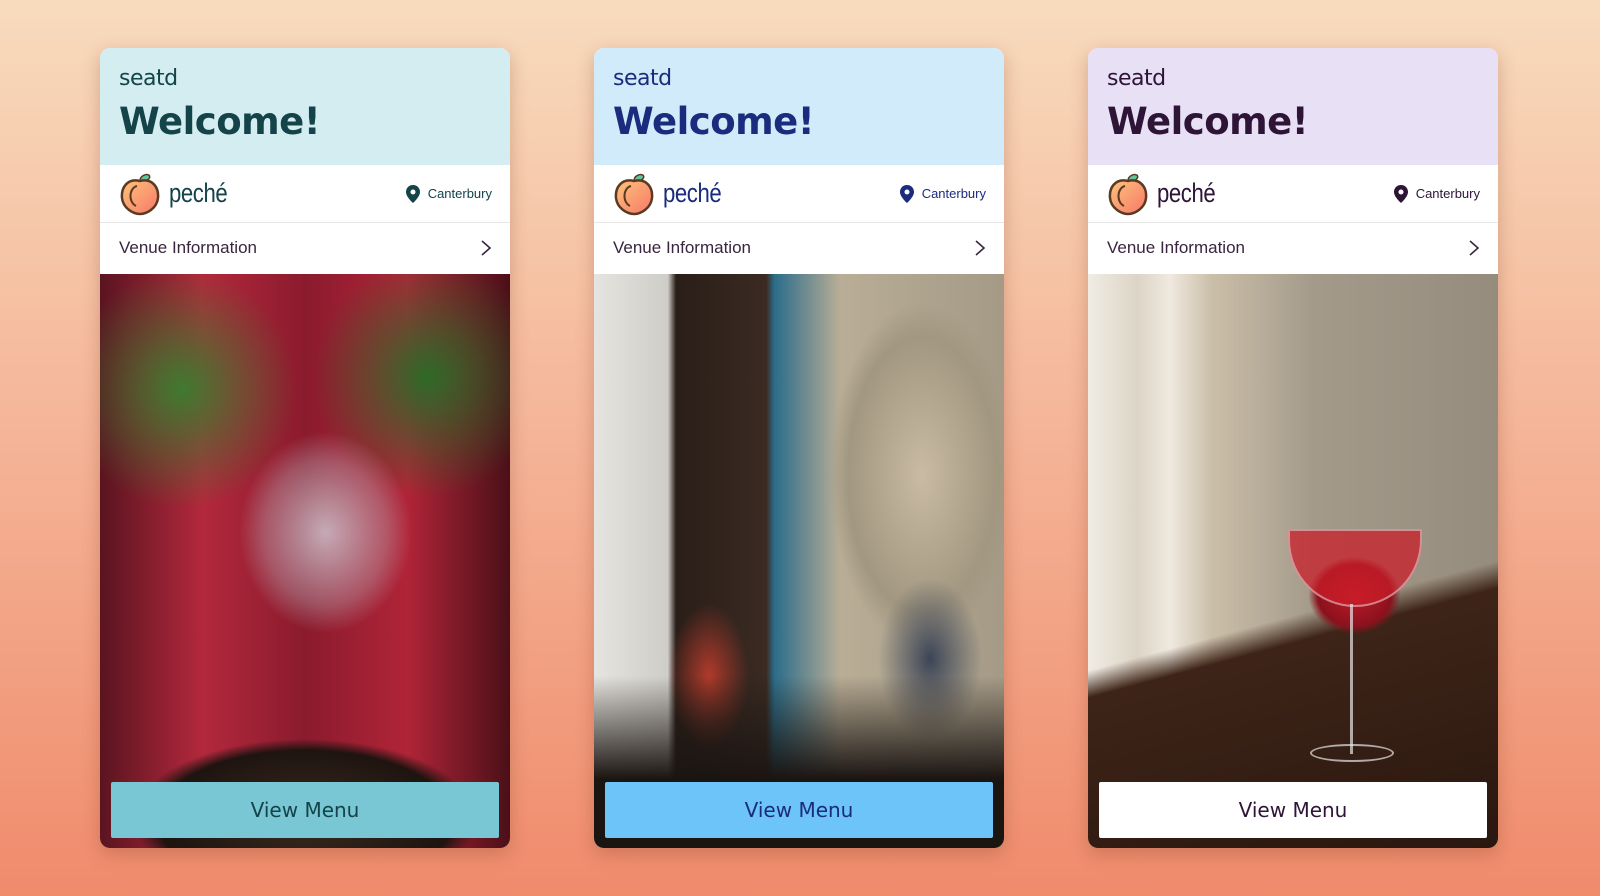 This screenshot has width=1600, height=896. I want to click on cocktail-glass-base, so click(1352, 753).